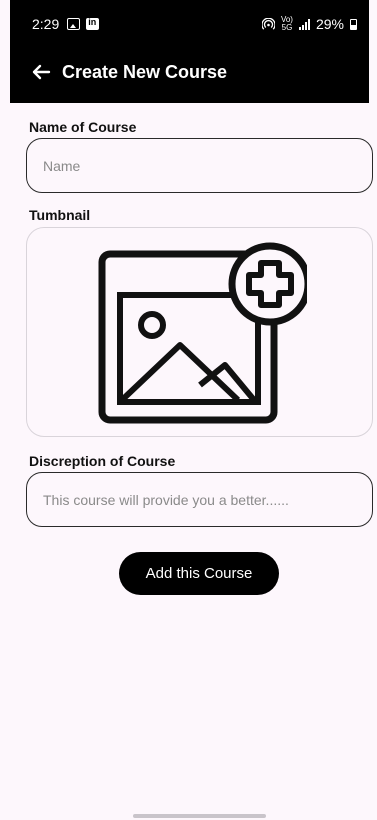  Describe the element at coordinates (145, 71) in the screenshot. I see `page-title: Create New Course` at that location.